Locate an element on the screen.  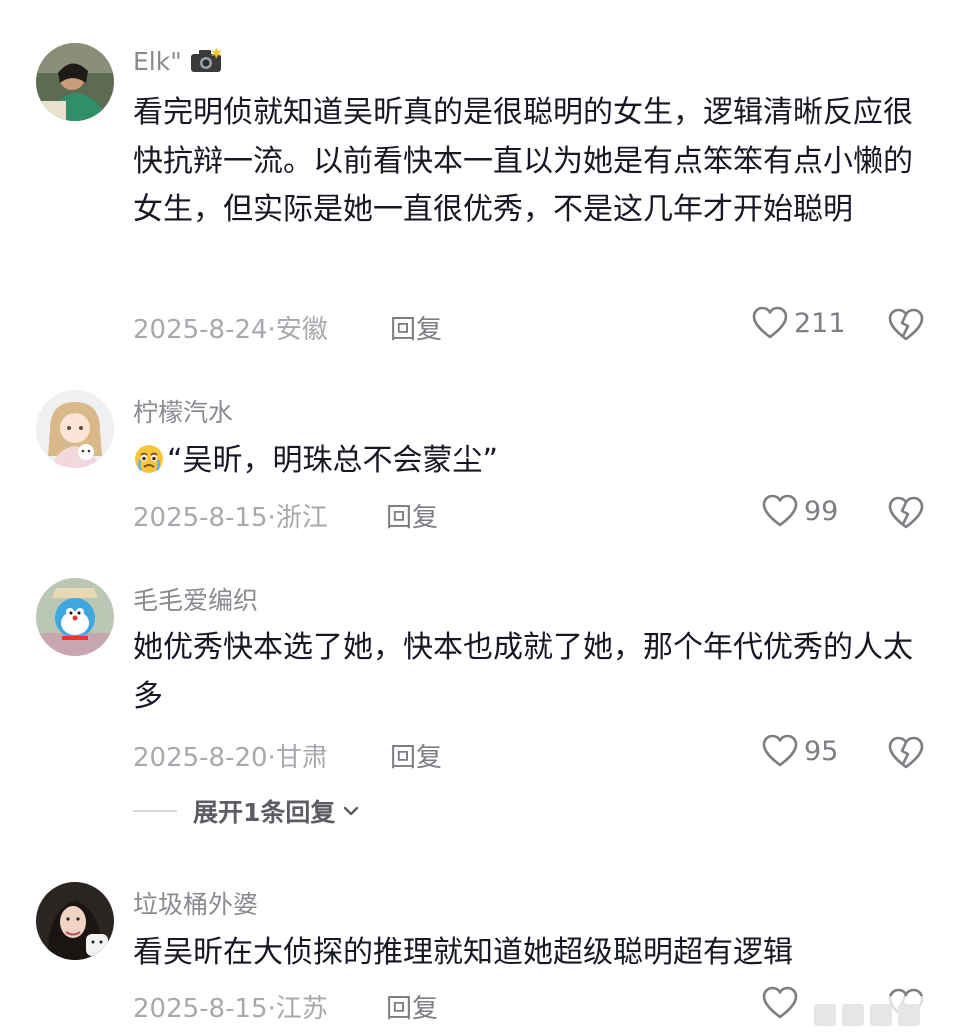
expand-divider is located at coordinates (155, 811).